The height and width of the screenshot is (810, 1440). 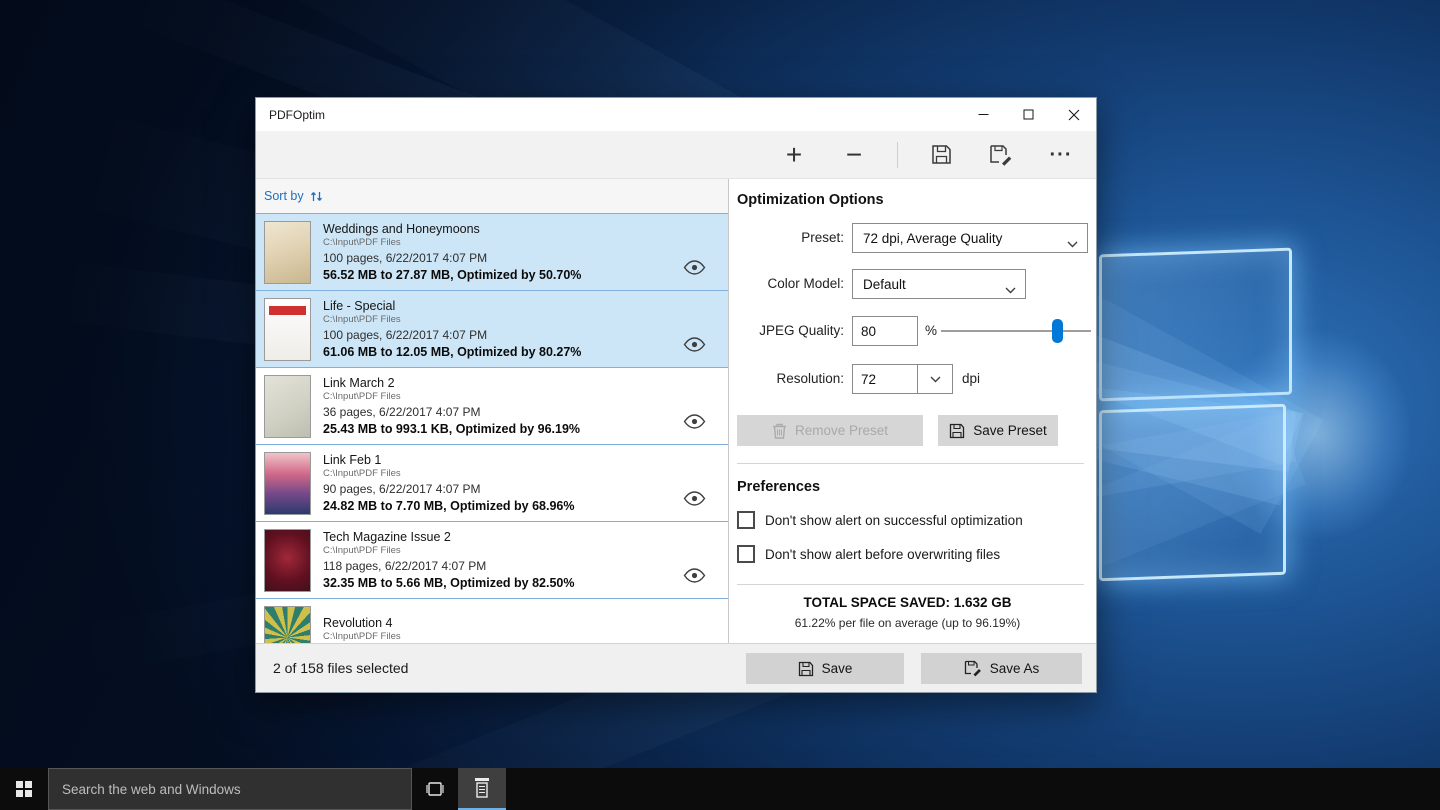 I want to click on save-as-button: Save As, so click(x=1001, y=668).